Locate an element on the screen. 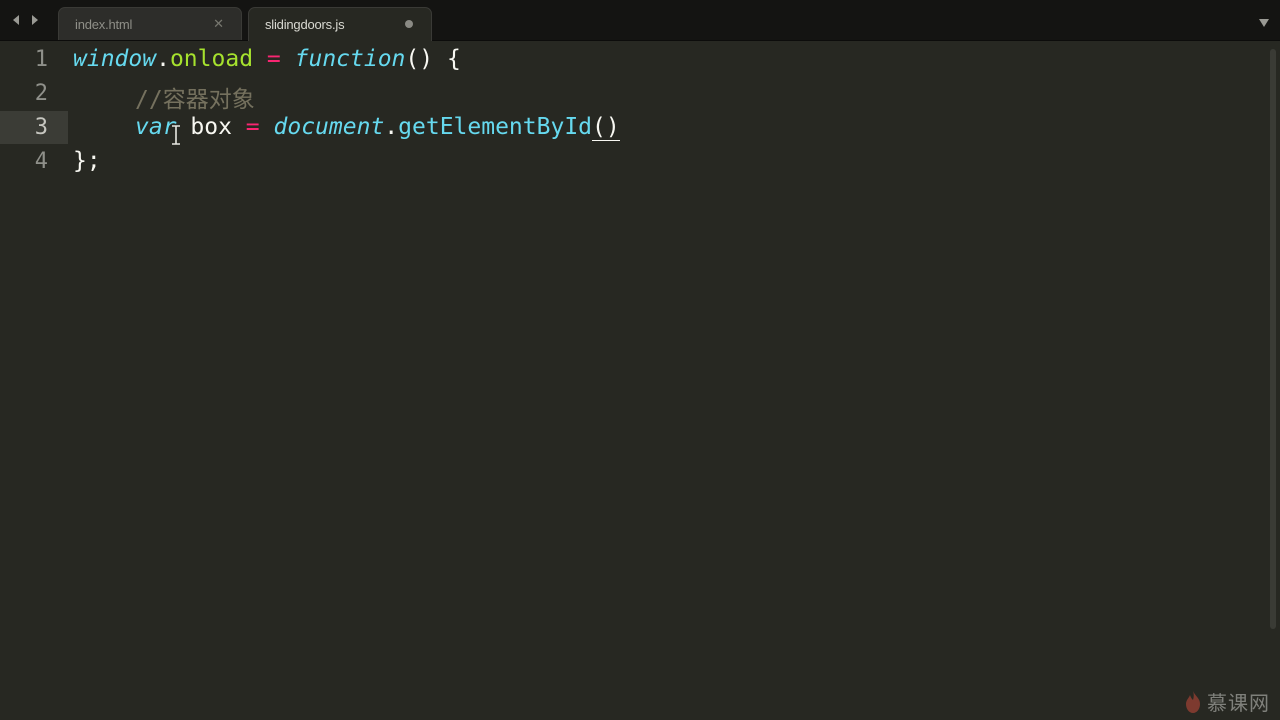 The image size is (1280, 720). tab-scroll-left-icon is located at coordinates (16, 20).